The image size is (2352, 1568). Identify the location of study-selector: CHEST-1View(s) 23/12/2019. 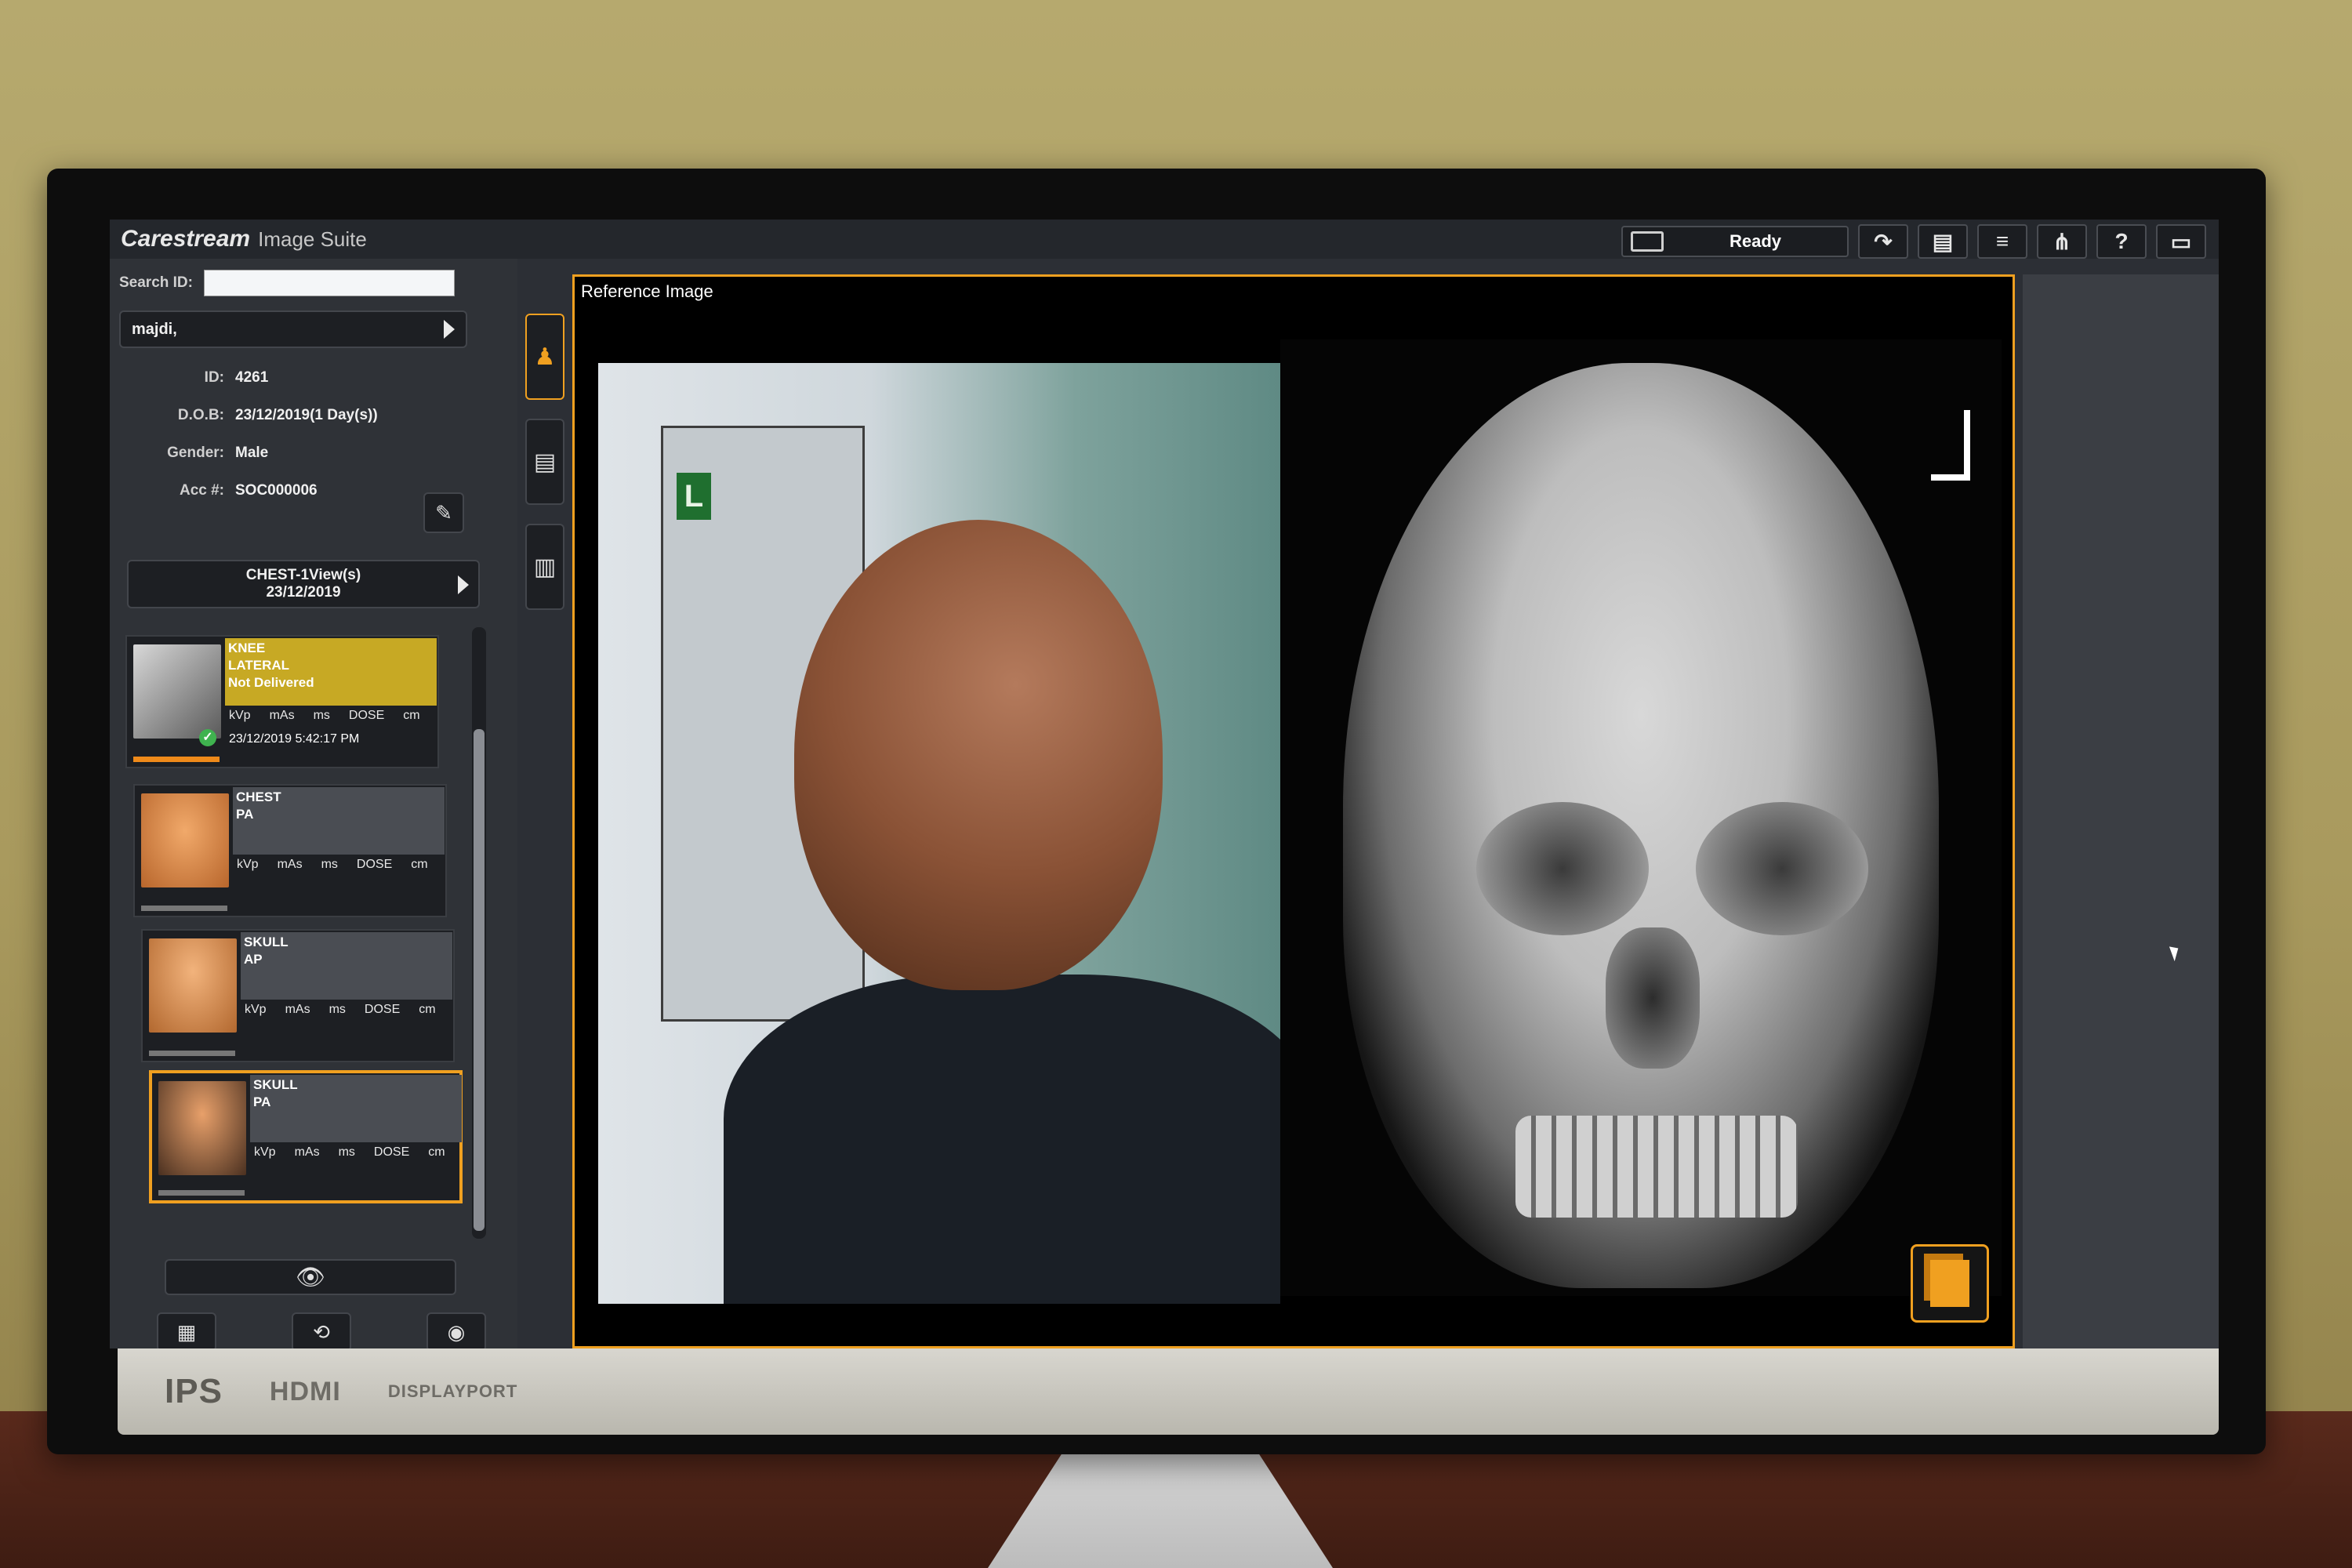
(303, 584).